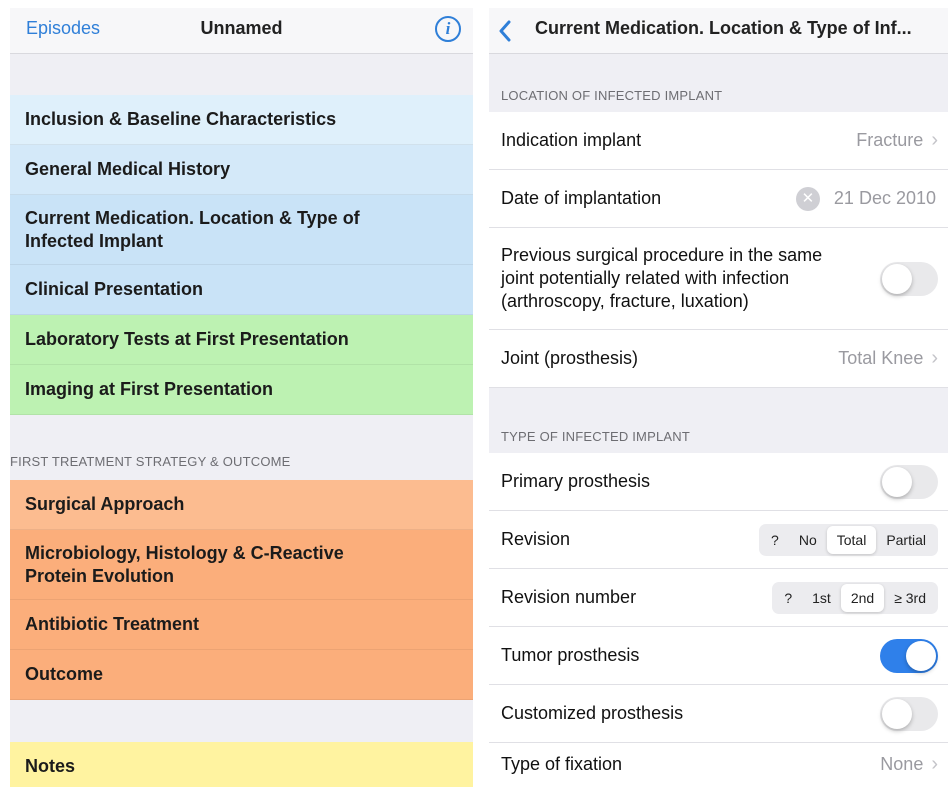 This screenshot has width=948, height=787. I want to click on left-navigation-bar: Episodes Unnamed i, so click(241, 31).